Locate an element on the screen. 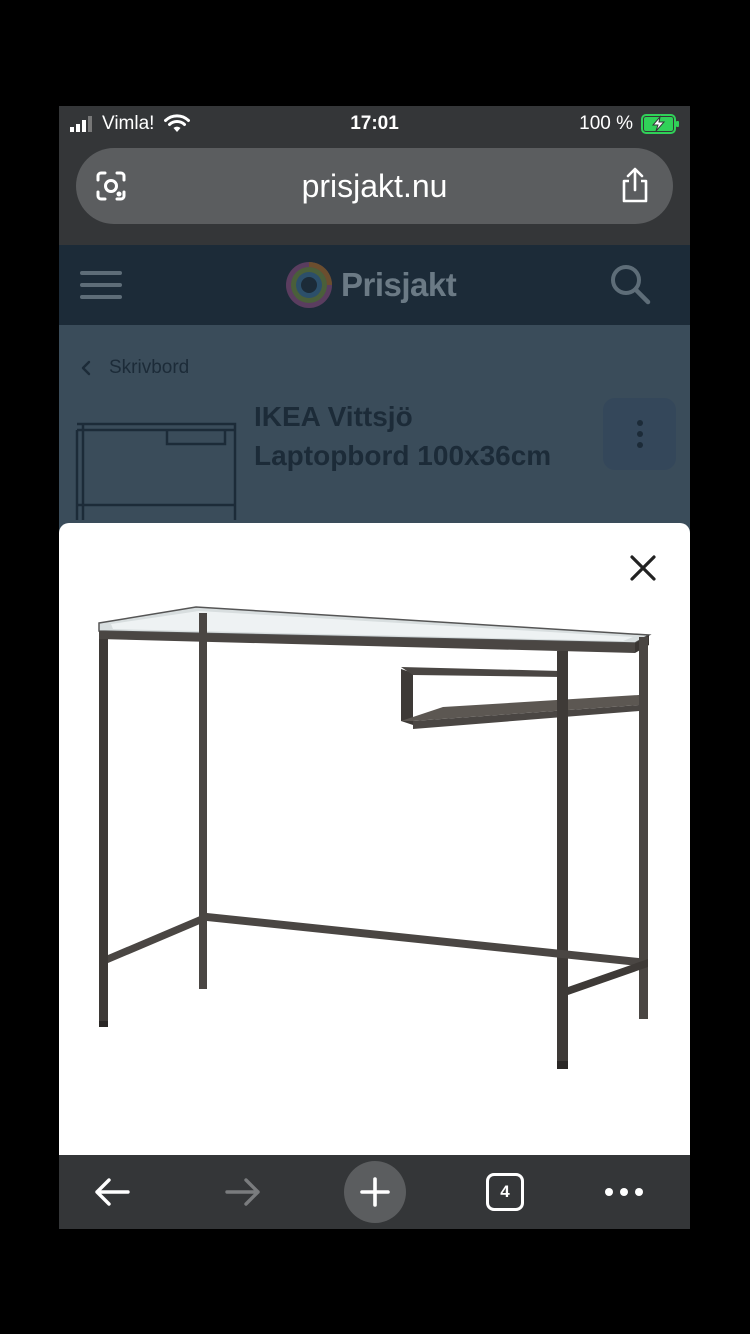 The height and width of the screenshot is (1334, 750). prisjakt-logo-icon is located at coordinates (309, 285).